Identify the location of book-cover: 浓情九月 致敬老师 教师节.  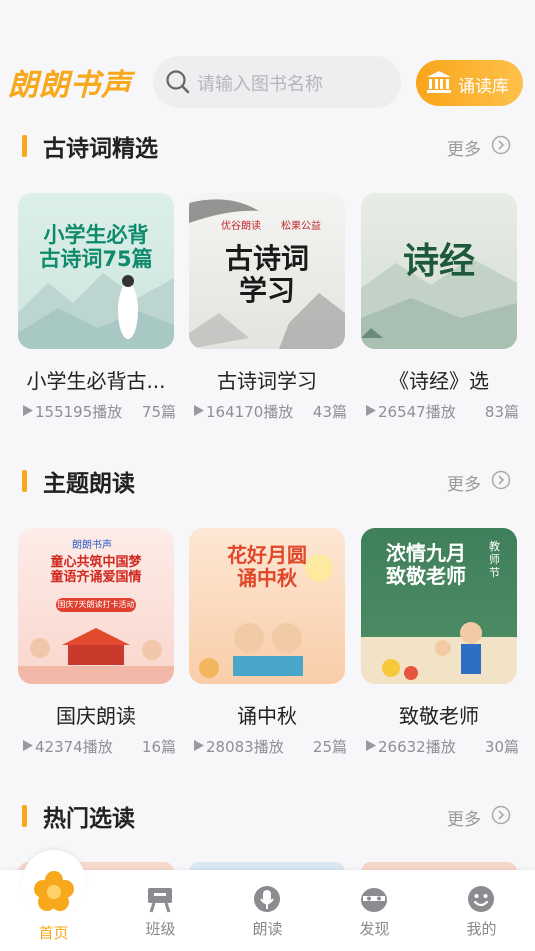
(439, 606).